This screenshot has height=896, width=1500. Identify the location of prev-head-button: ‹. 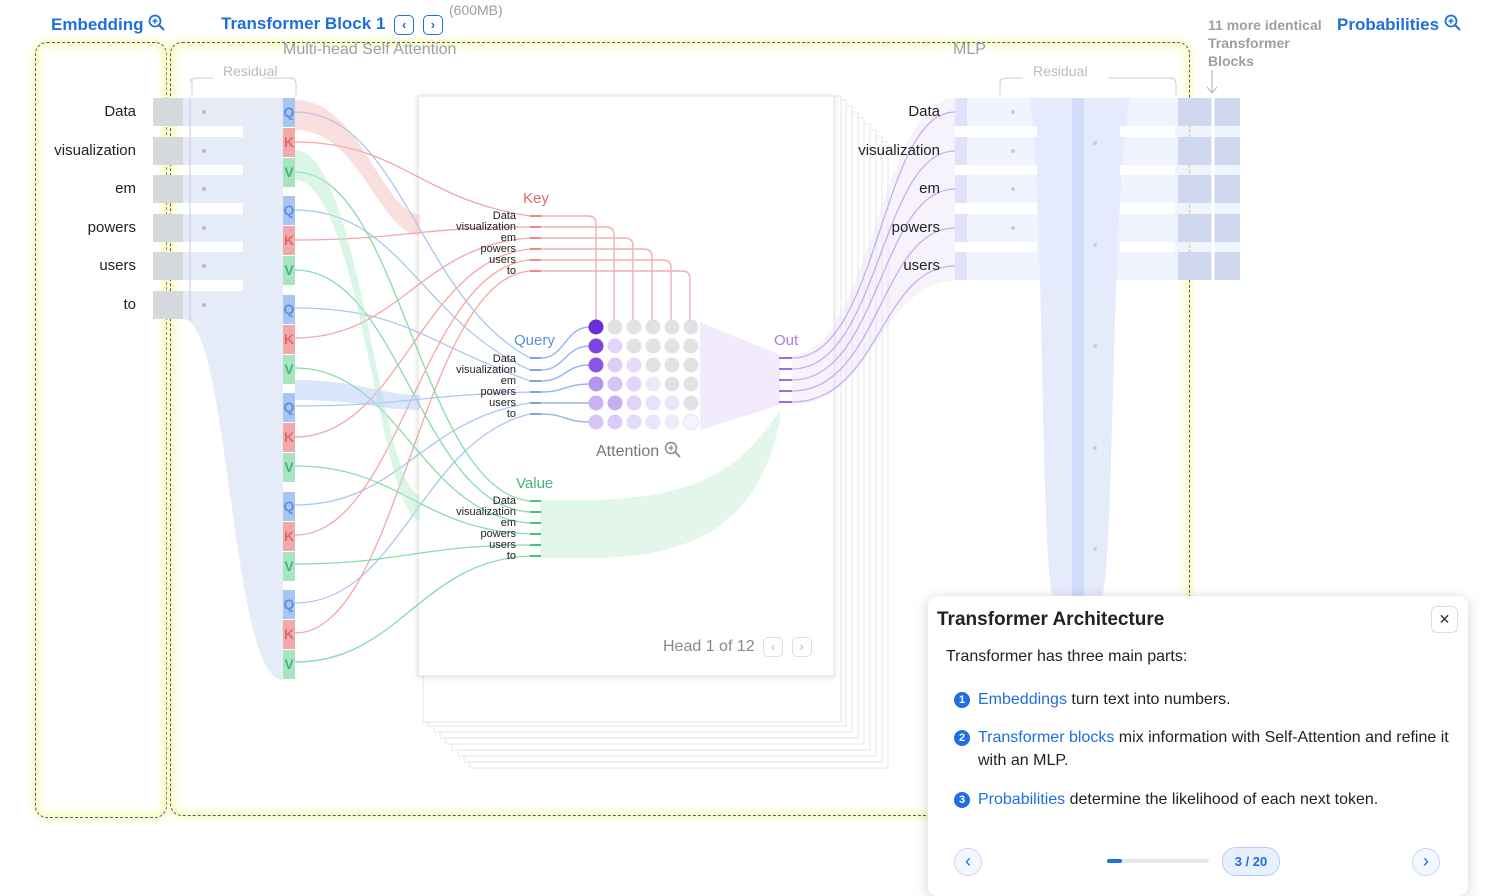
(773, 647).